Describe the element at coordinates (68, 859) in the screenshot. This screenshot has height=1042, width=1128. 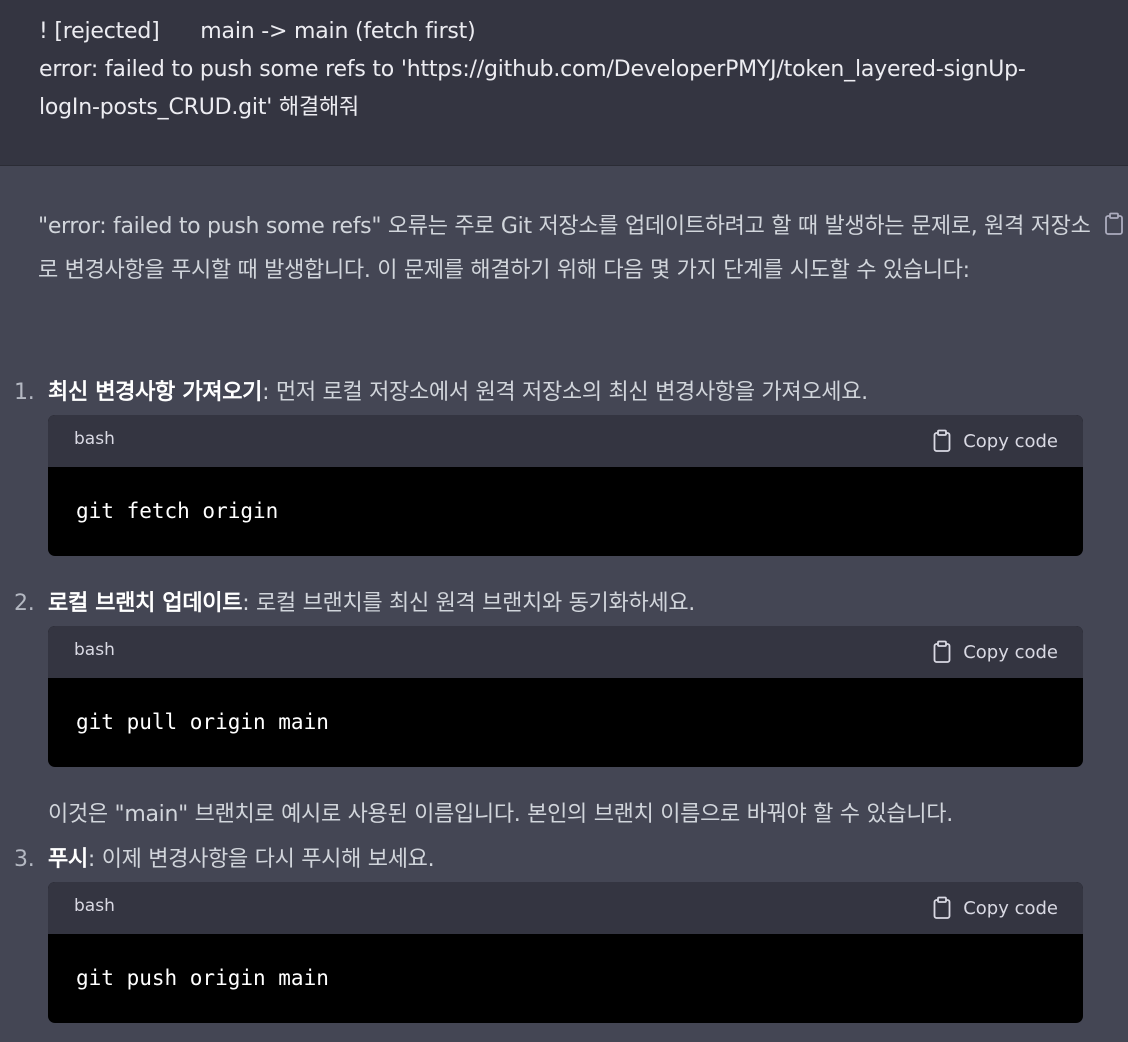
I see `step-title: 푸시` at that location.